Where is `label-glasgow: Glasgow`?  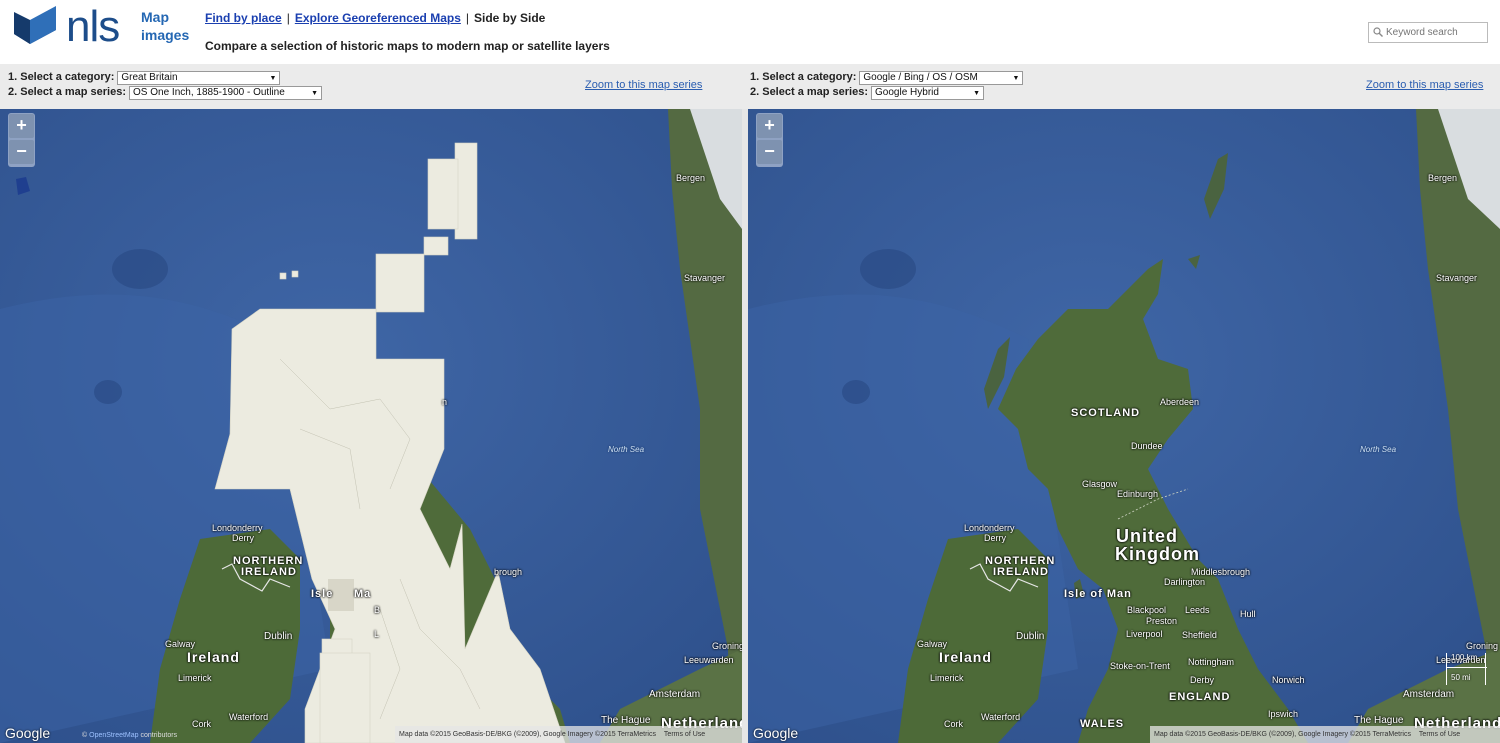
label-glasgow: Glasgow is located at coordinates (1100, 484).